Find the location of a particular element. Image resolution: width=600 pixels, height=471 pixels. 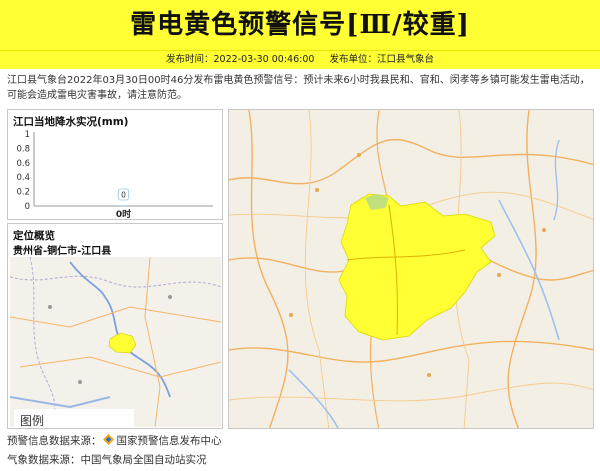

y-tick-label: 0 is located at coordinates (27, 207).